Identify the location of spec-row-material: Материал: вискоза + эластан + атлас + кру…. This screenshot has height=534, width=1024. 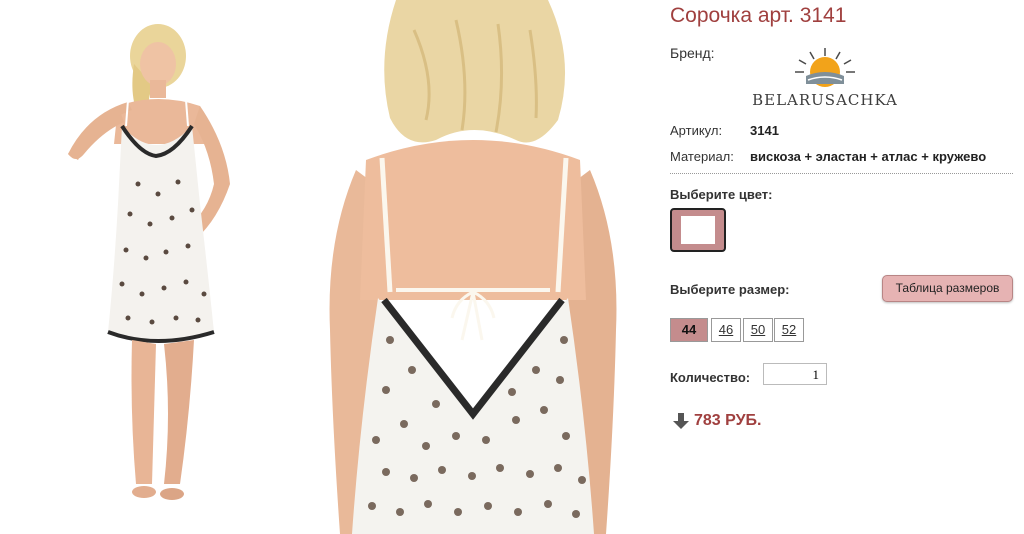
(828, 156).